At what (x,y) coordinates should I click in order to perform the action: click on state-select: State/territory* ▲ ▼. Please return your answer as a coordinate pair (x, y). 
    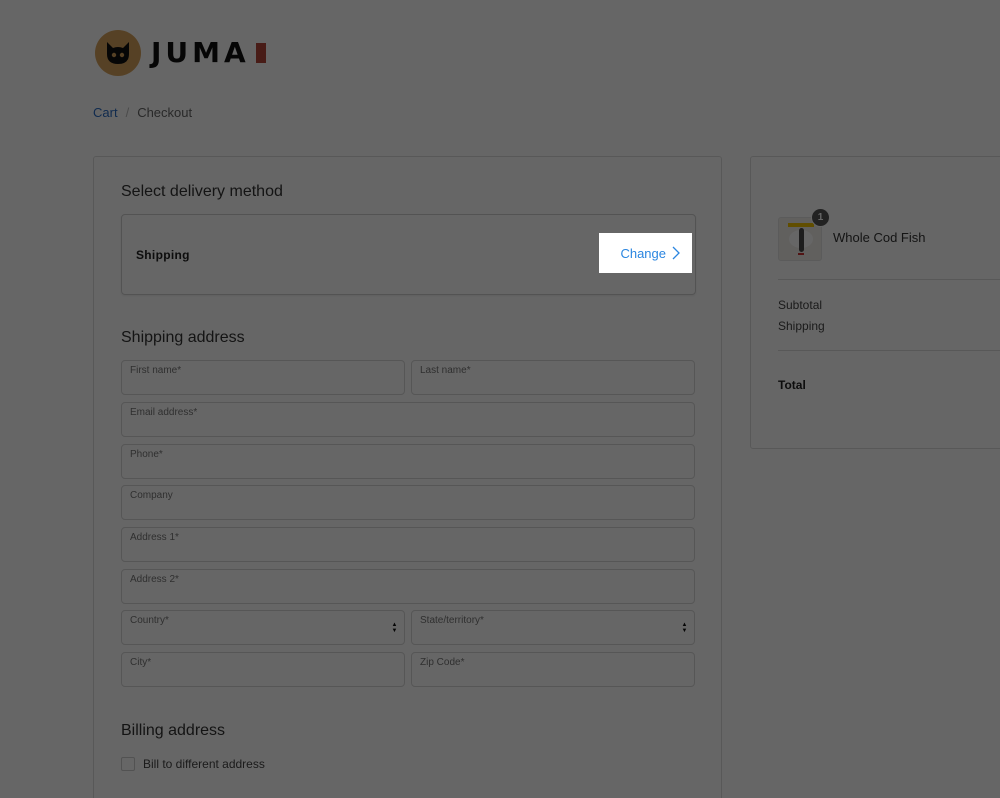
    Looking at the image, I should click on (553, 627).